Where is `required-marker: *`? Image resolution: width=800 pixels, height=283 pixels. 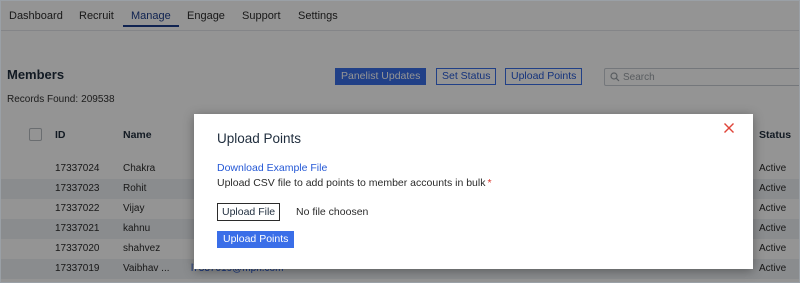
required-marker: * is located at coordinates (489, 183).